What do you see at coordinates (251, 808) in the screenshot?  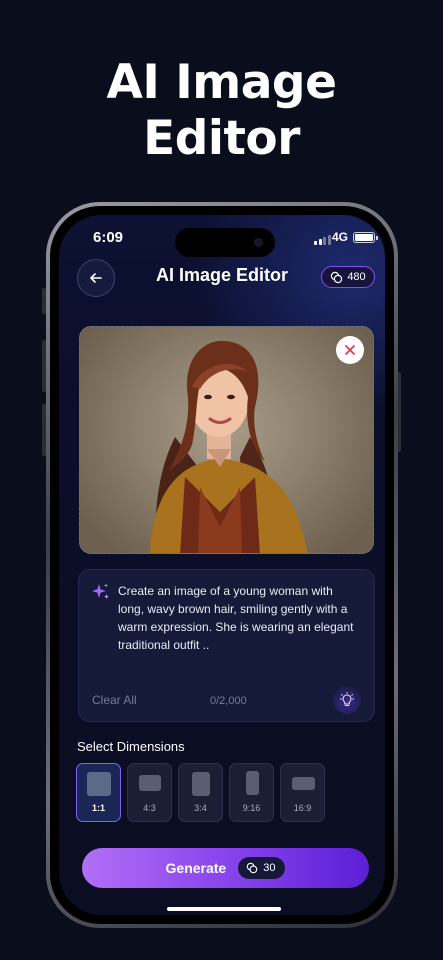 I see `dimension-label: 9:16` at bounding box center [251, 808].